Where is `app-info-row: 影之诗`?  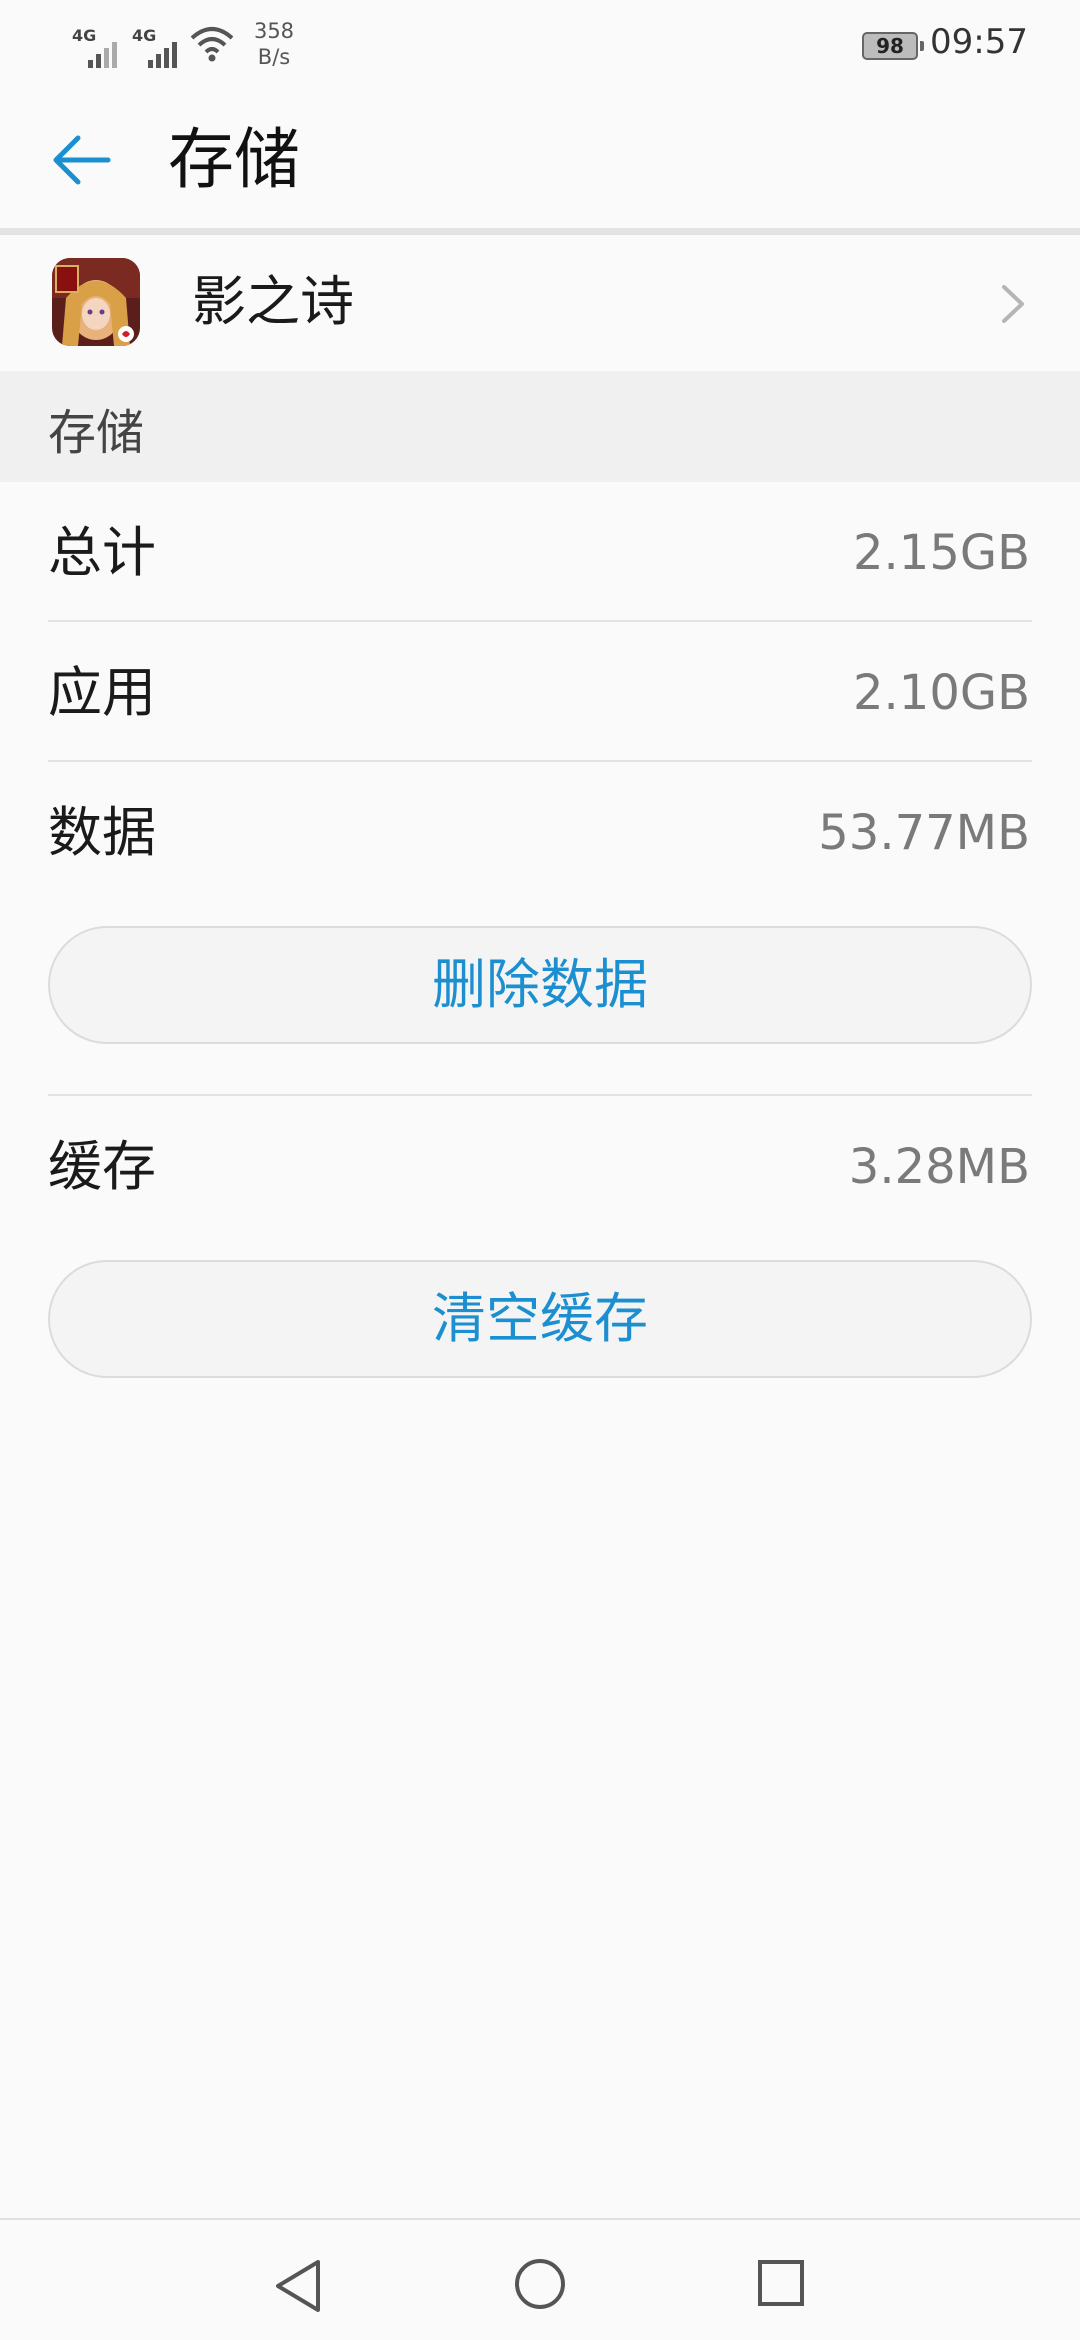 app-info-row: 影之诗 is located at coordinates (540, 303).